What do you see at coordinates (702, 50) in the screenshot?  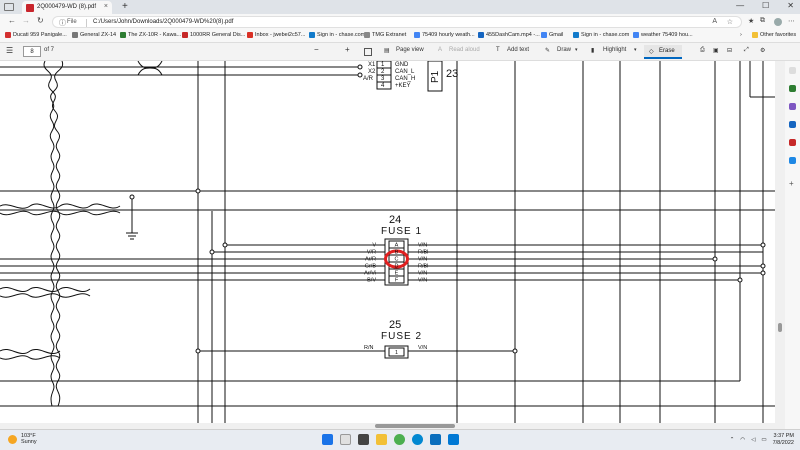 I see `print-icon: ⎙` at bounding box center [702, 50].